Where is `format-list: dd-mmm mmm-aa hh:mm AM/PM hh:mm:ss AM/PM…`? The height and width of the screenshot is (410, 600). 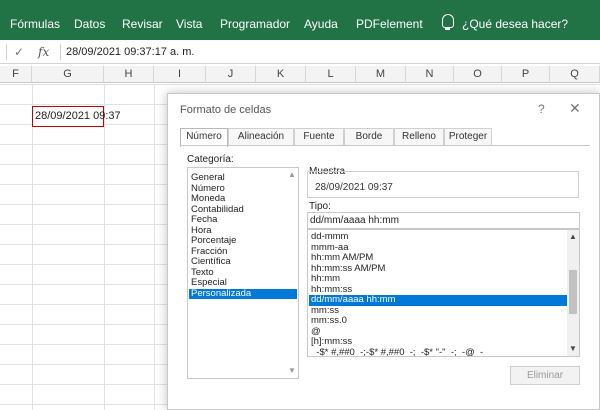
format-list: dd-mmm mmm-aa hh:mm AM/PM hh:mm:ss AM/PM… is located at coordinates (443, 293).